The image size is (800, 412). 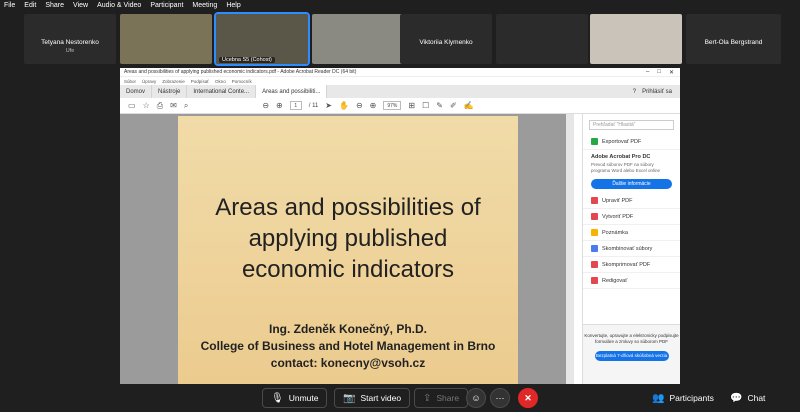 I want to click on save-icon: ▭, so click(x=132, y=105).